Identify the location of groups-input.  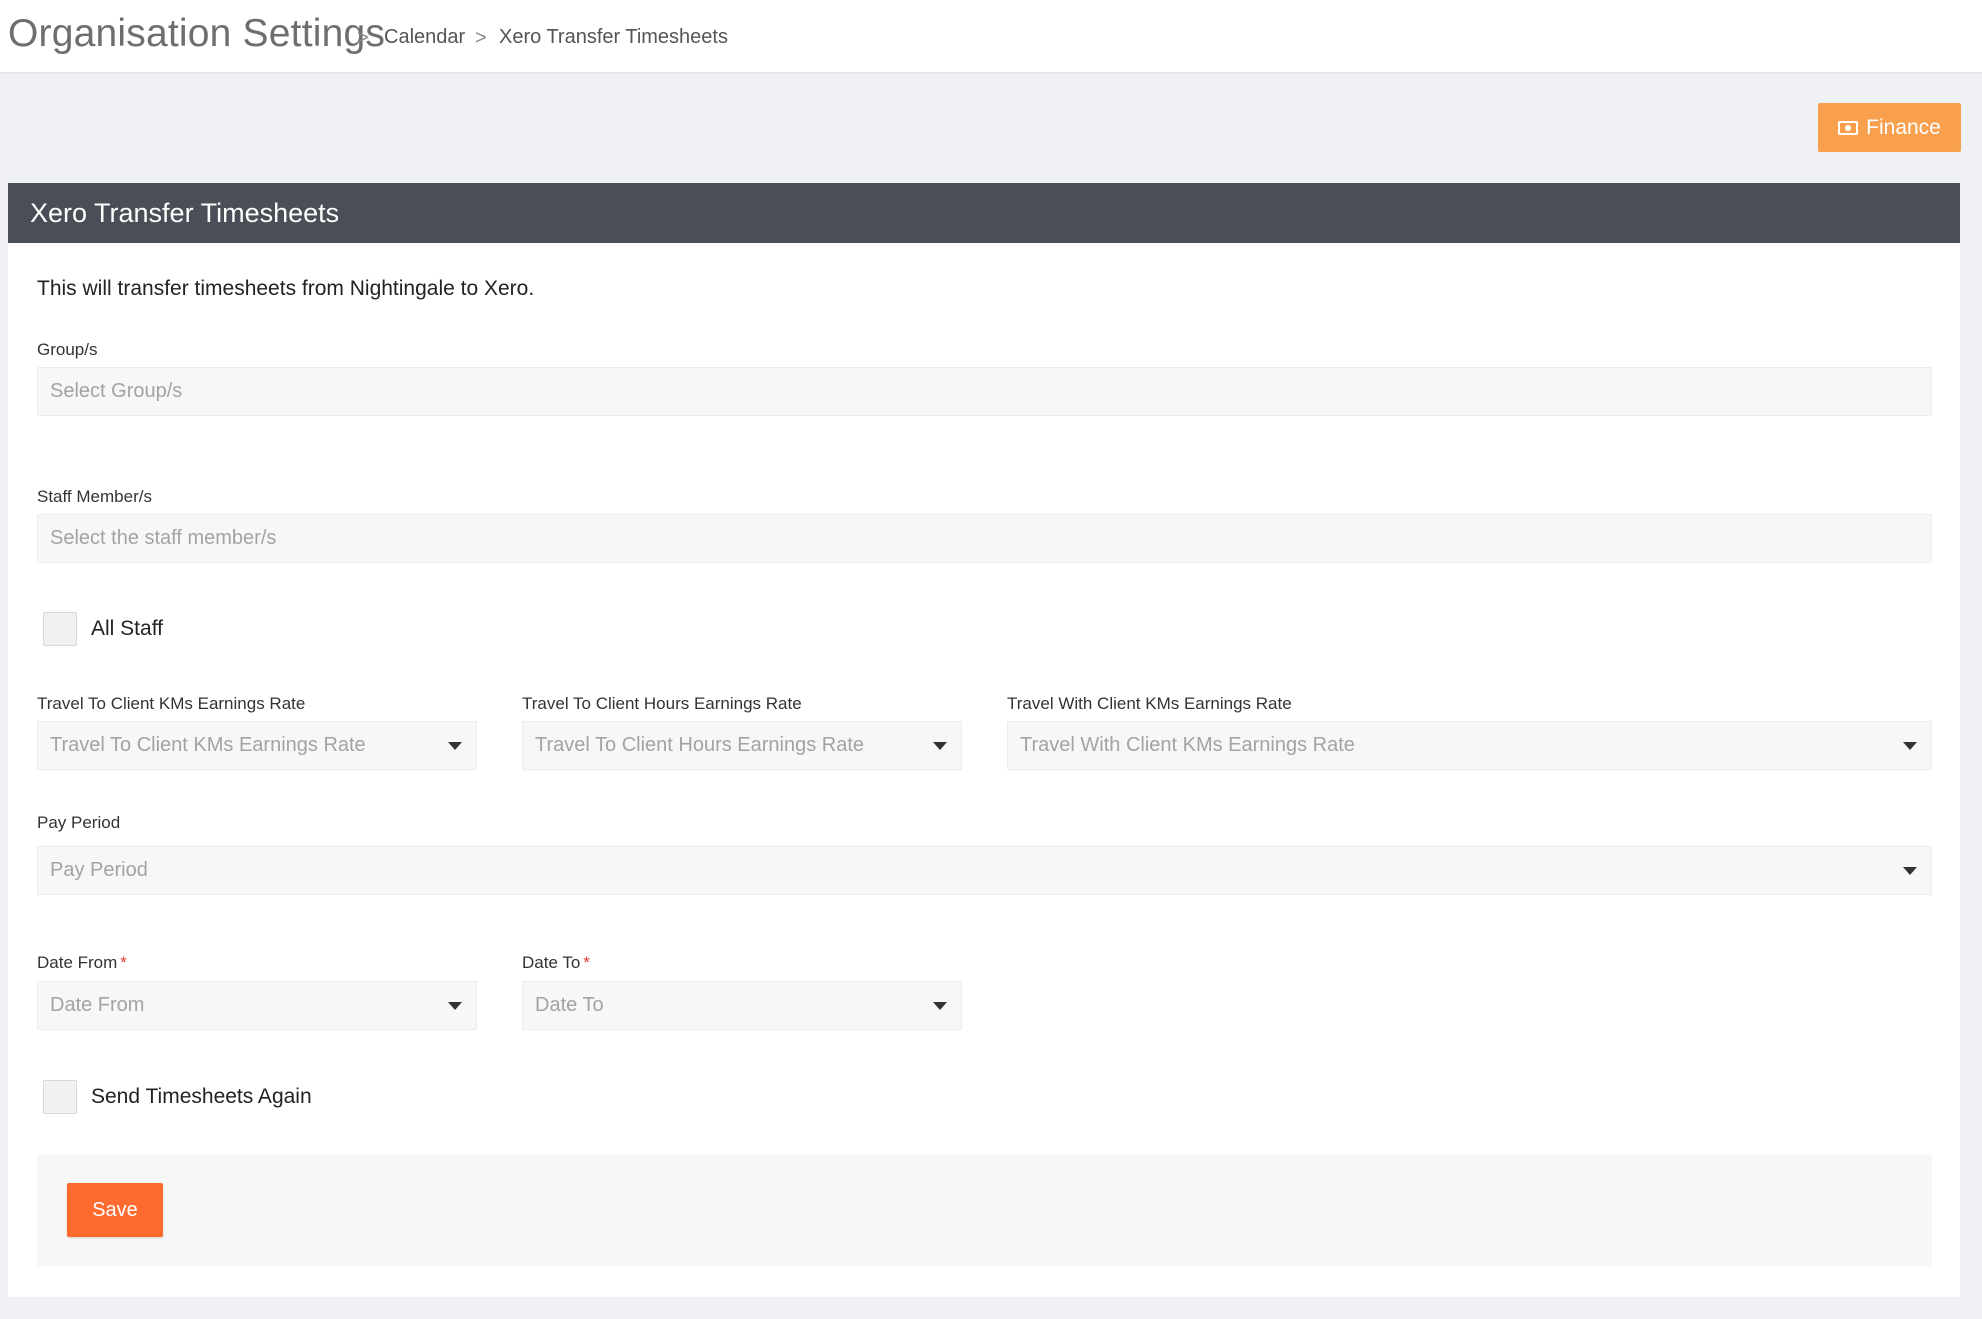
(984, 391).